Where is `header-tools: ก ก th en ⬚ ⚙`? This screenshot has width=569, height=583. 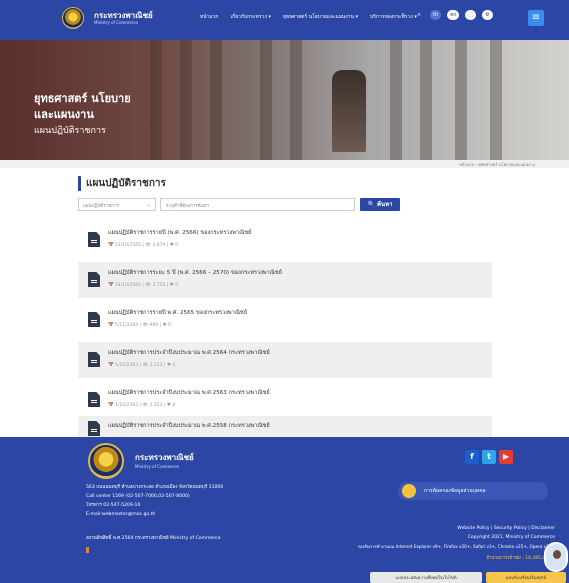 header-tools: ก ก th en ⬚ ⚙ is located at coordinates (445, 15).